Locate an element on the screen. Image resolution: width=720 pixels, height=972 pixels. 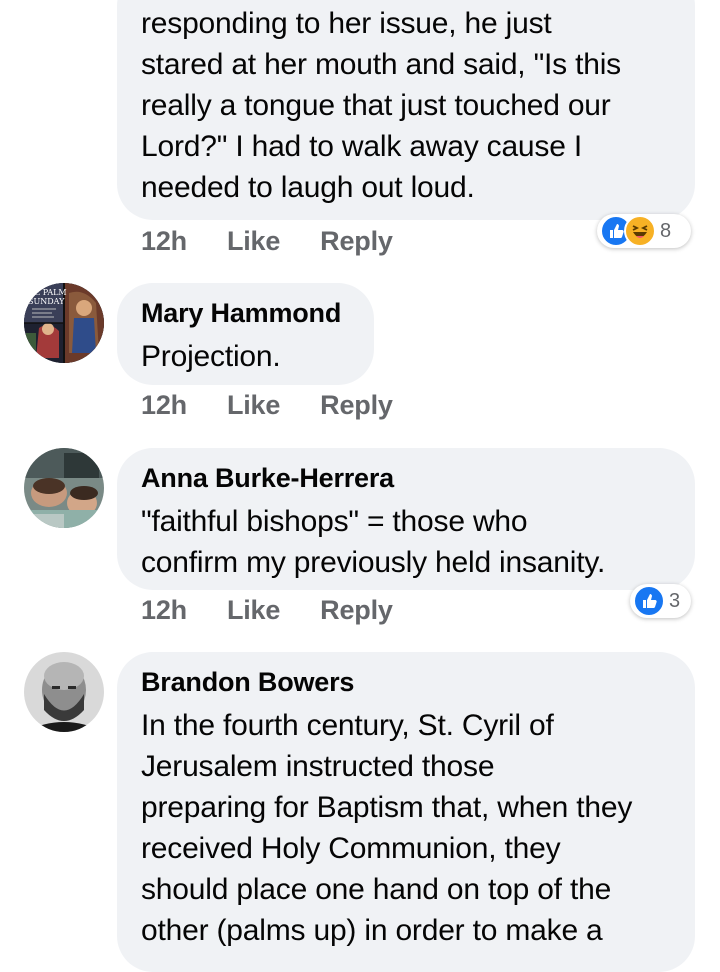
svg-text: SUNDAY is located at coordinates (46, 301).